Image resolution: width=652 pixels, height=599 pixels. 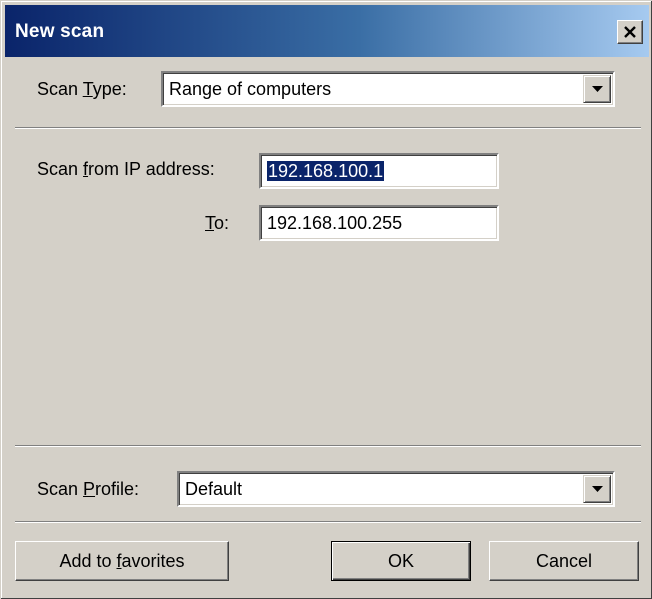 I want to click on close-icon, so click(x=630, y=32).